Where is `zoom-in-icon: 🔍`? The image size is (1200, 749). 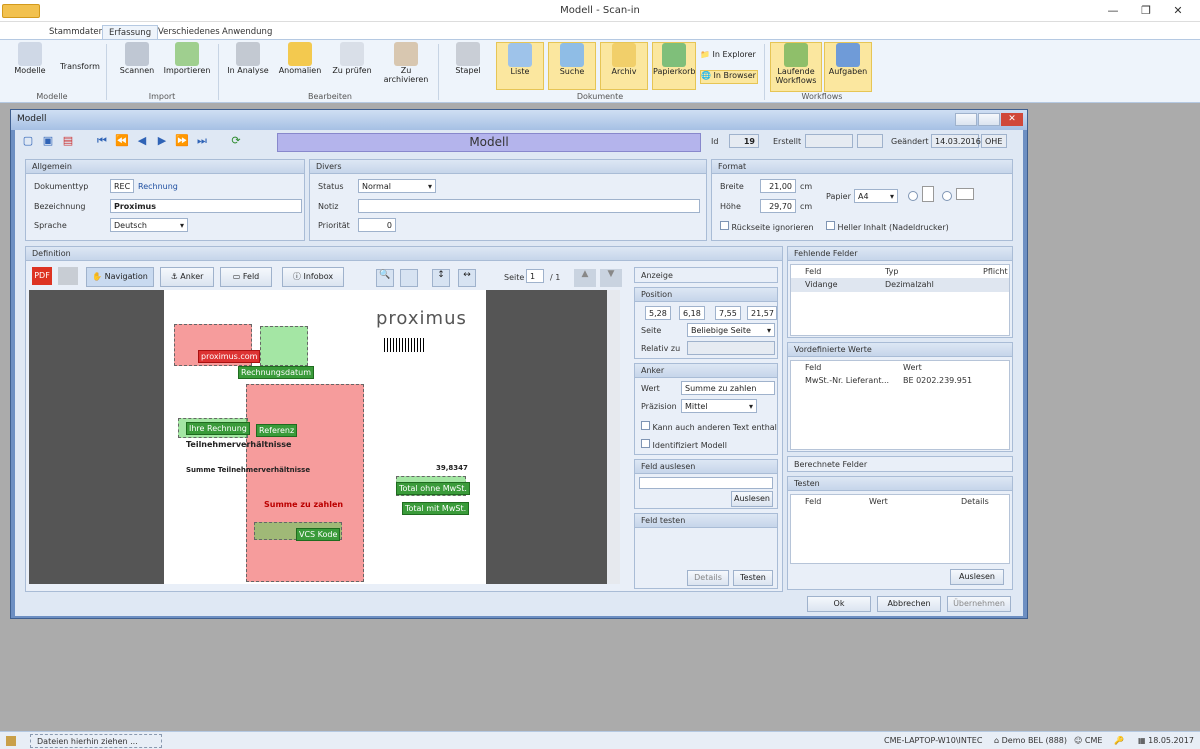
zoom-in-icon: 🔍 is located at coordinates (385, 278).